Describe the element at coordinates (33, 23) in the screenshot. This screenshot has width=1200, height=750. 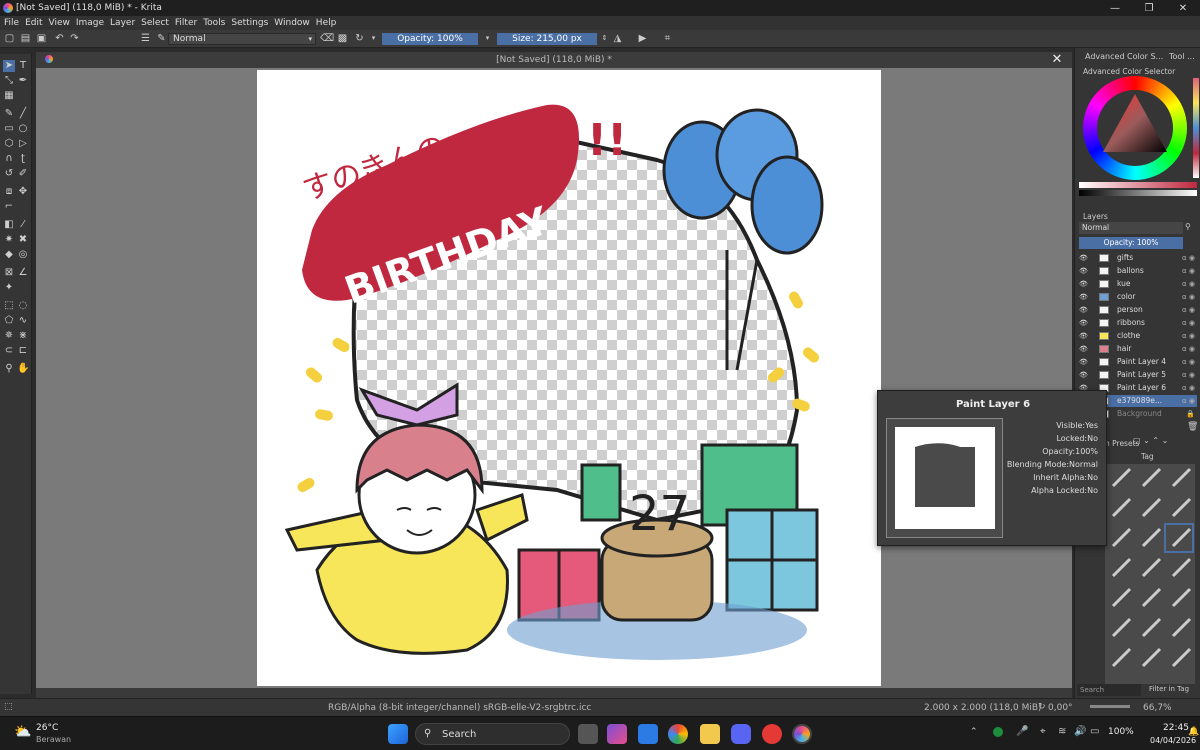
I see `menu-edit: Edit` at that location.